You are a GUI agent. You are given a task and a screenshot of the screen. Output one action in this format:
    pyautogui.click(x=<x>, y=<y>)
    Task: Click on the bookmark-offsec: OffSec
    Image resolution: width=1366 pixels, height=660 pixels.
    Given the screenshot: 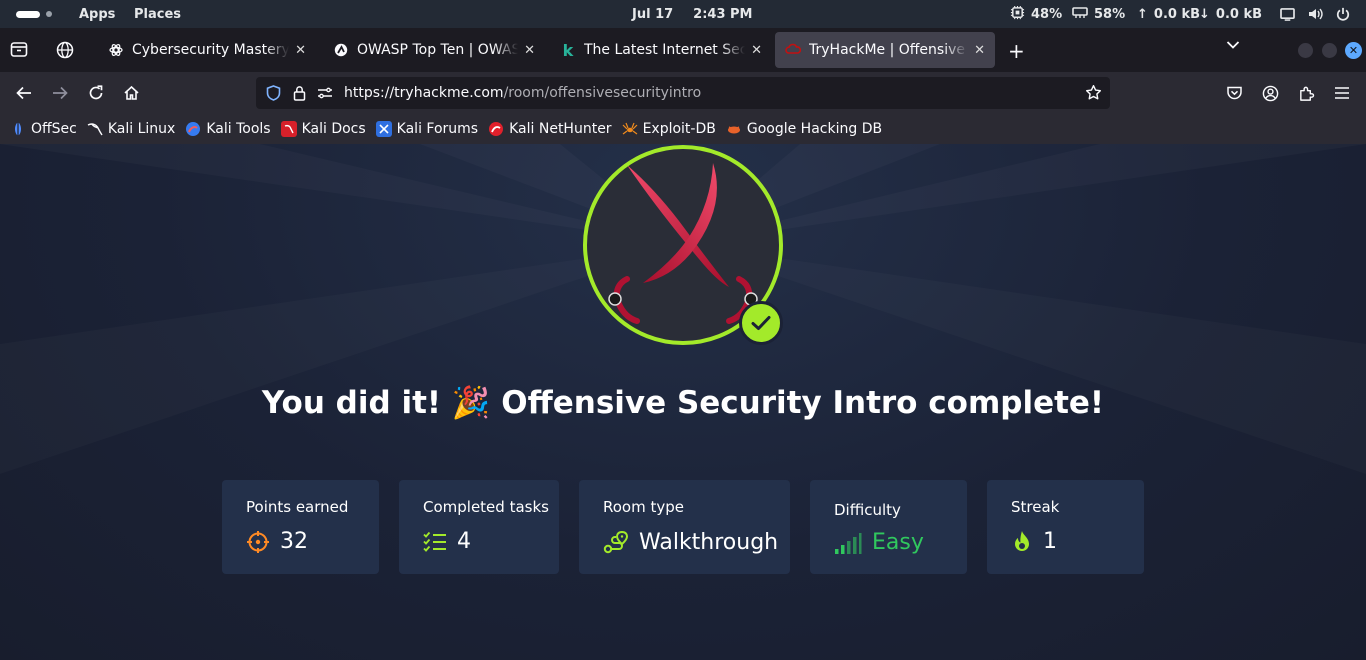 What is the action you would take?
    pyautogui.click(x=43, y=129)
    